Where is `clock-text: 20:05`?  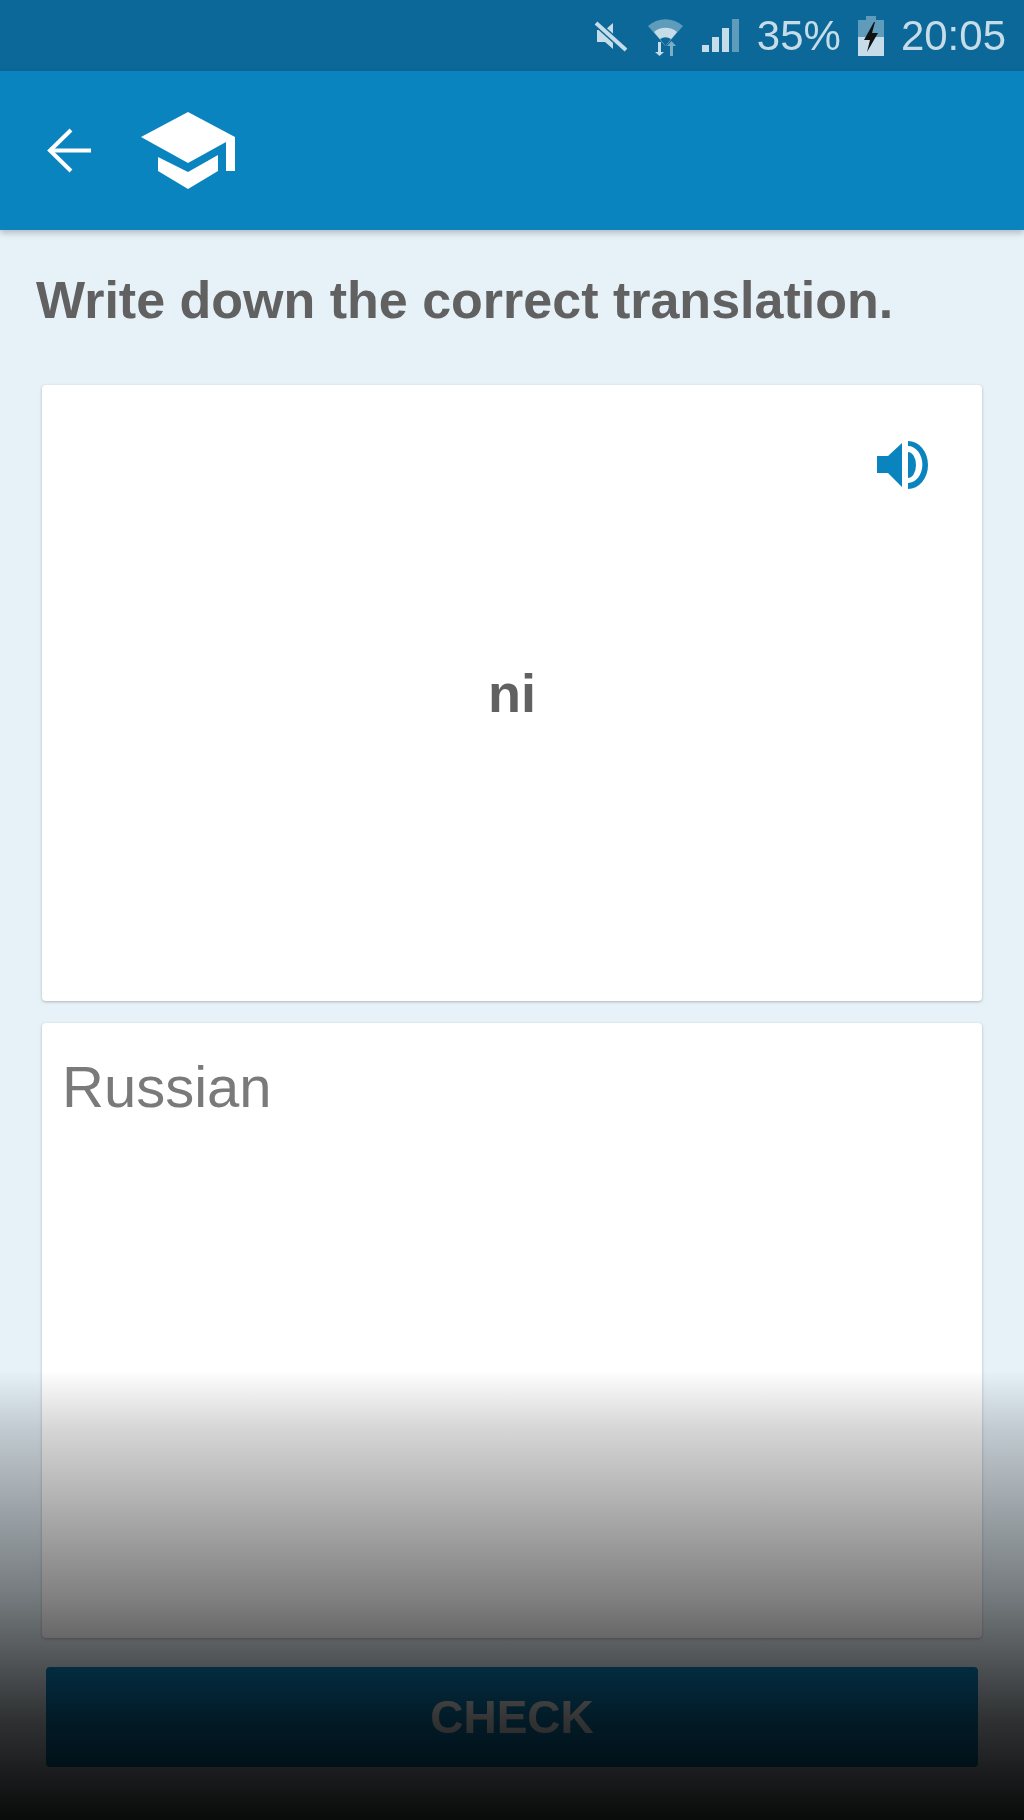
clock-text: 20:05 is located at coordinates (953, 35).